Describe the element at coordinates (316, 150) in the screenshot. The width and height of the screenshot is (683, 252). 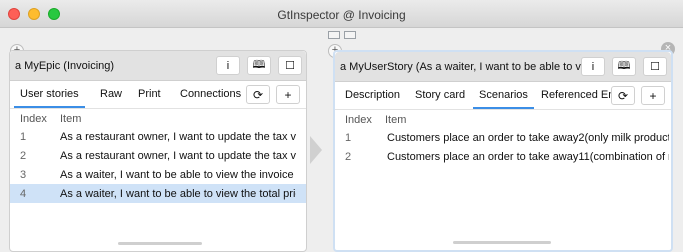
I see `pane-arrow-icon` at that location.